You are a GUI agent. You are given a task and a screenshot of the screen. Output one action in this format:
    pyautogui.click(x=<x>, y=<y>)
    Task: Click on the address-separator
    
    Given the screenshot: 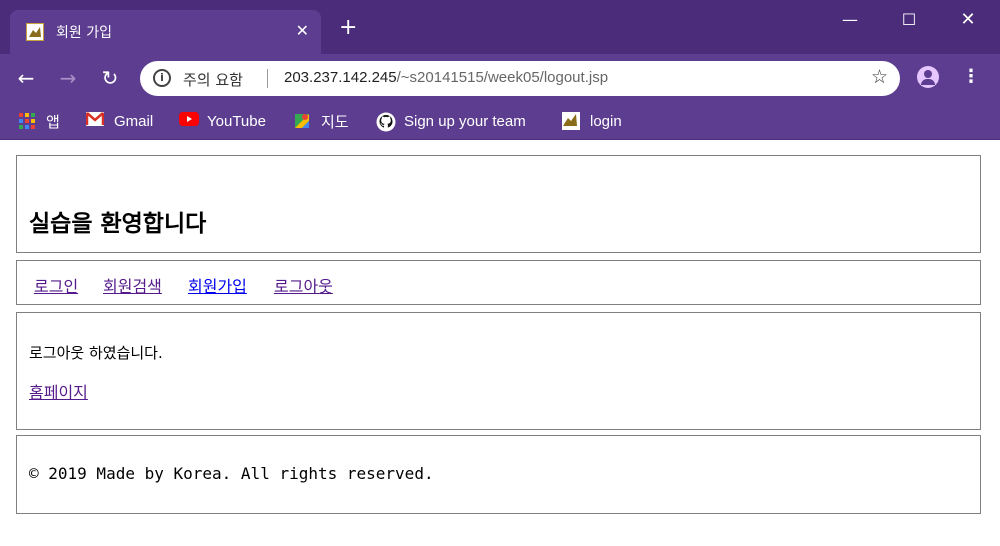 What is the action you would take?
    pyautogui.click(x=267, y=78)
    